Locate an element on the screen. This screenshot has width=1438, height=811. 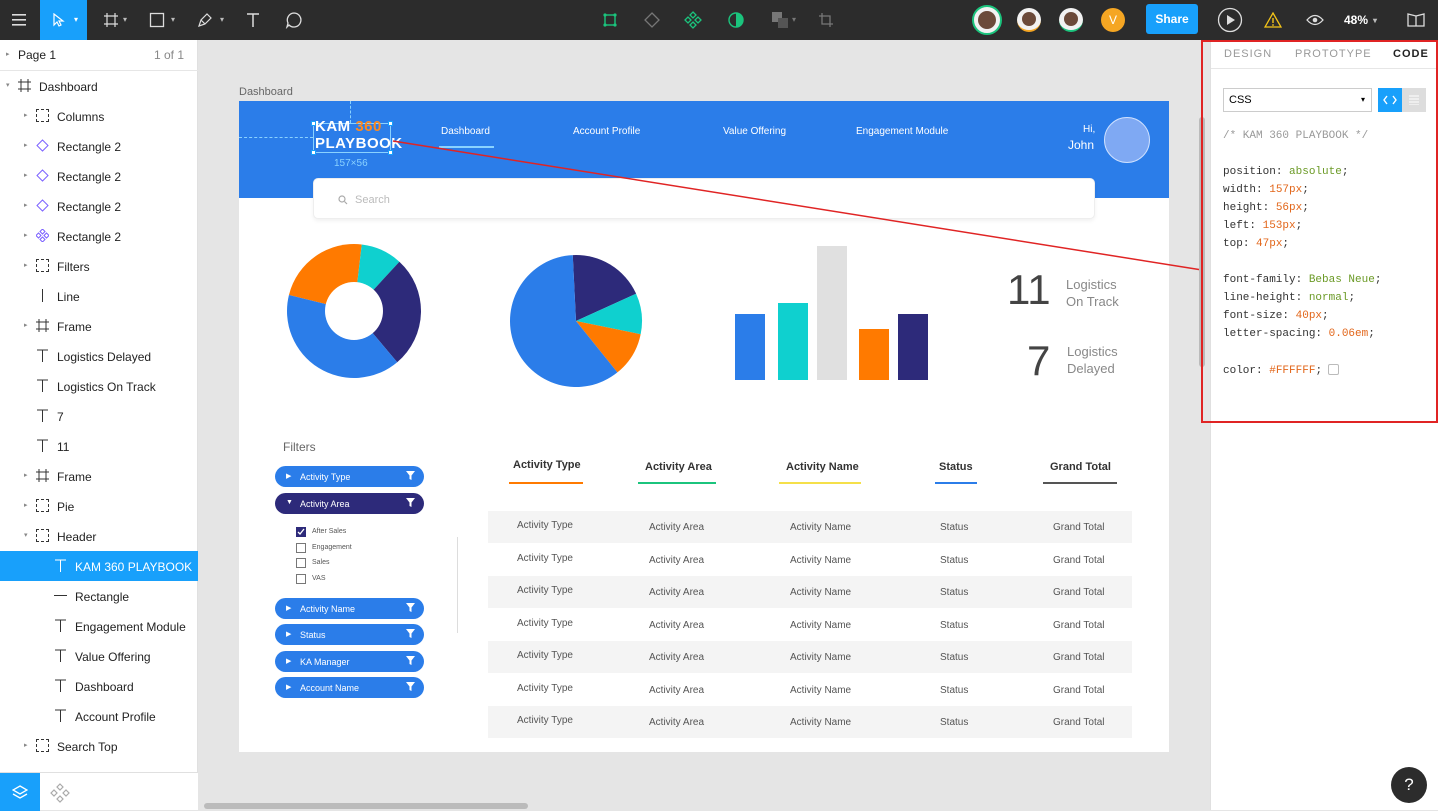
layer-row: ▾ Dashboard is located at coordinates (99, 86).